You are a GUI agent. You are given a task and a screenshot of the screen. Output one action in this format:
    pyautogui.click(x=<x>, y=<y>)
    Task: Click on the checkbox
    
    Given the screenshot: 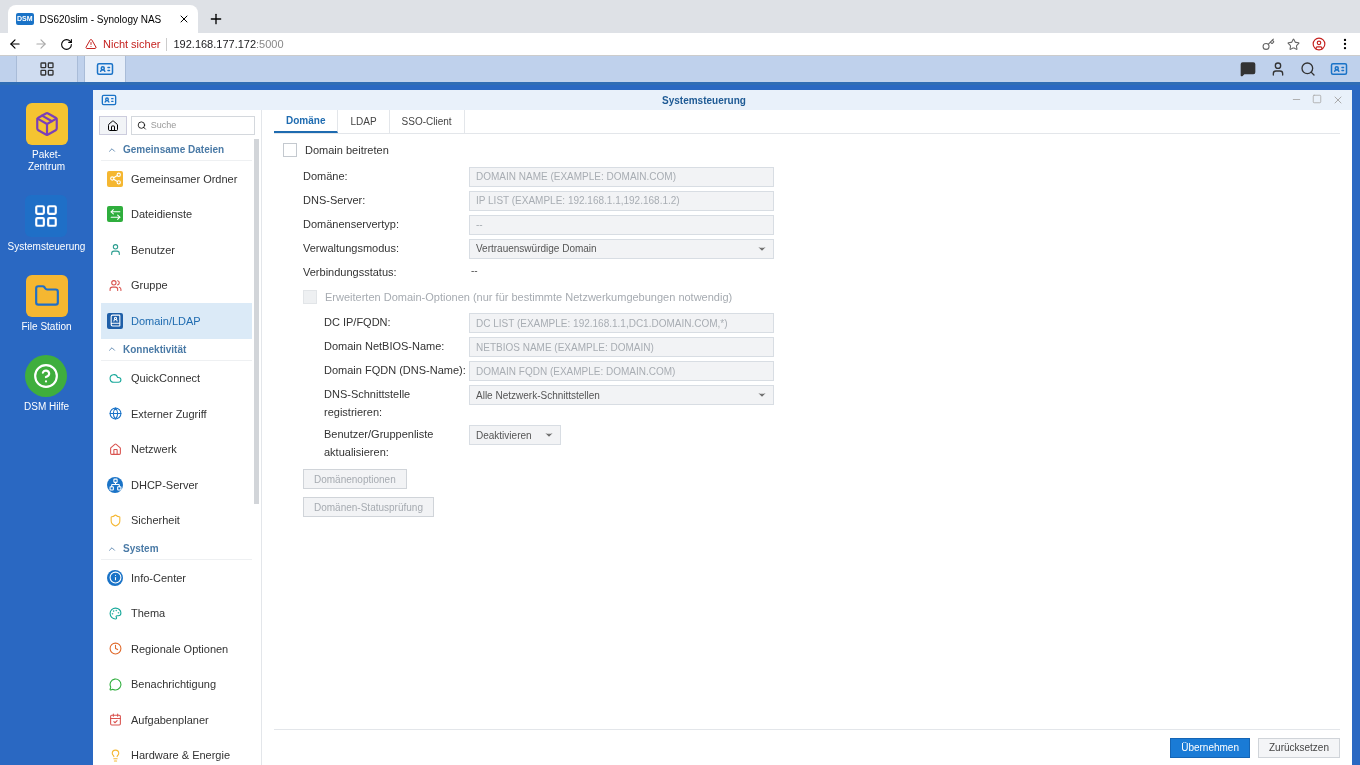 What is the action you would take?
    pyautogui.click(x=290, y=150)
    